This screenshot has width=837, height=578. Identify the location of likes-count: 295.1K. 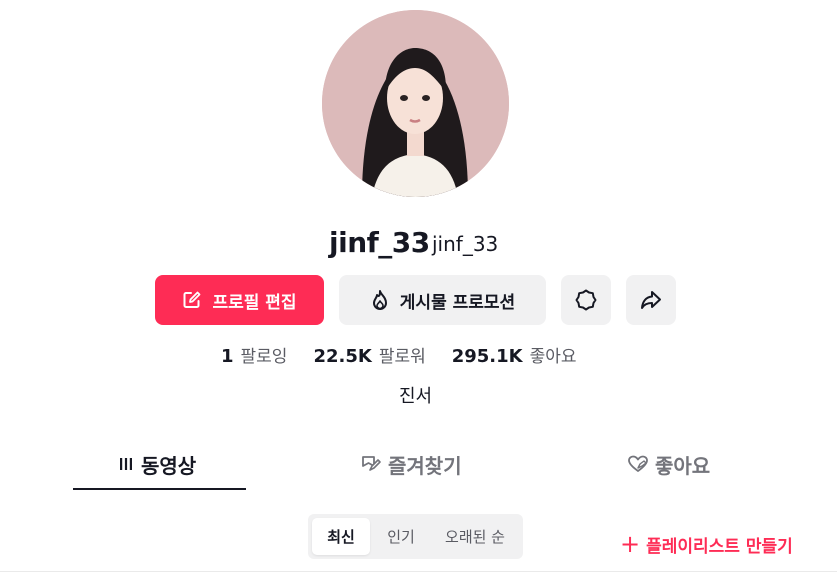
(487, 356).